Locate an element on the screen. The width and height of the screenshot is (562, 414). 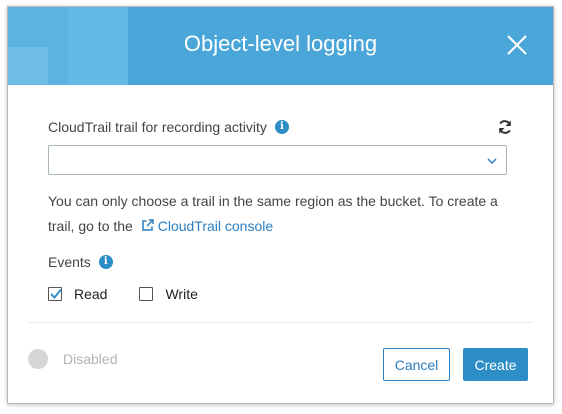
write-checkbox: Write is located at coordinates (168, 294).